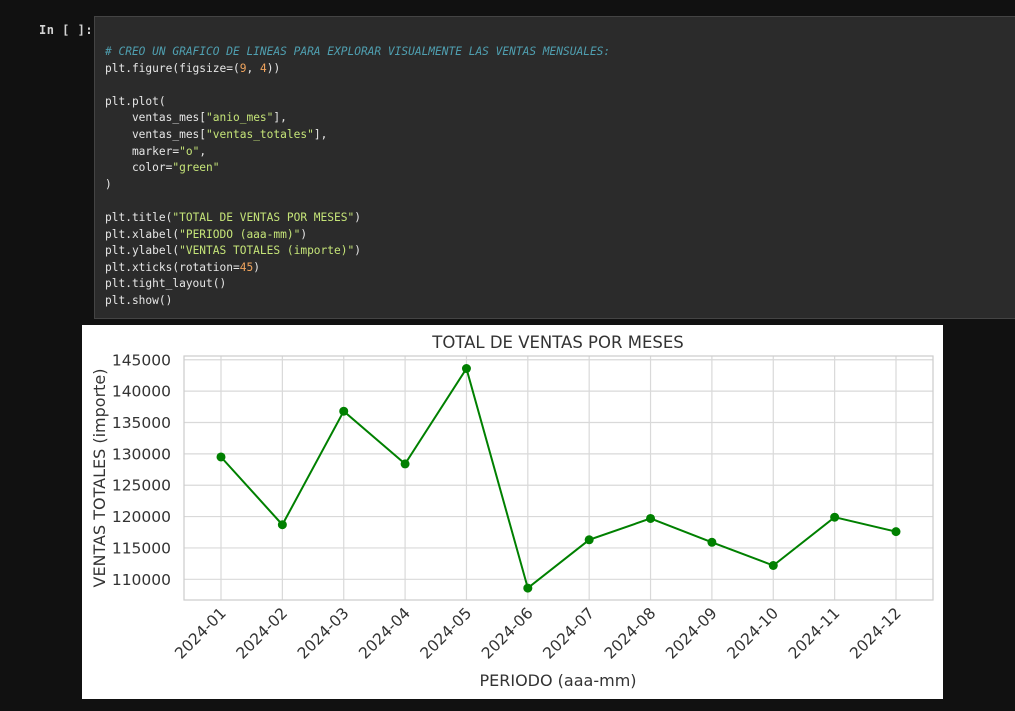 This screenshot has height=711, width=1015. I want to click on y-tick-label: 120000, so click(141, 517).